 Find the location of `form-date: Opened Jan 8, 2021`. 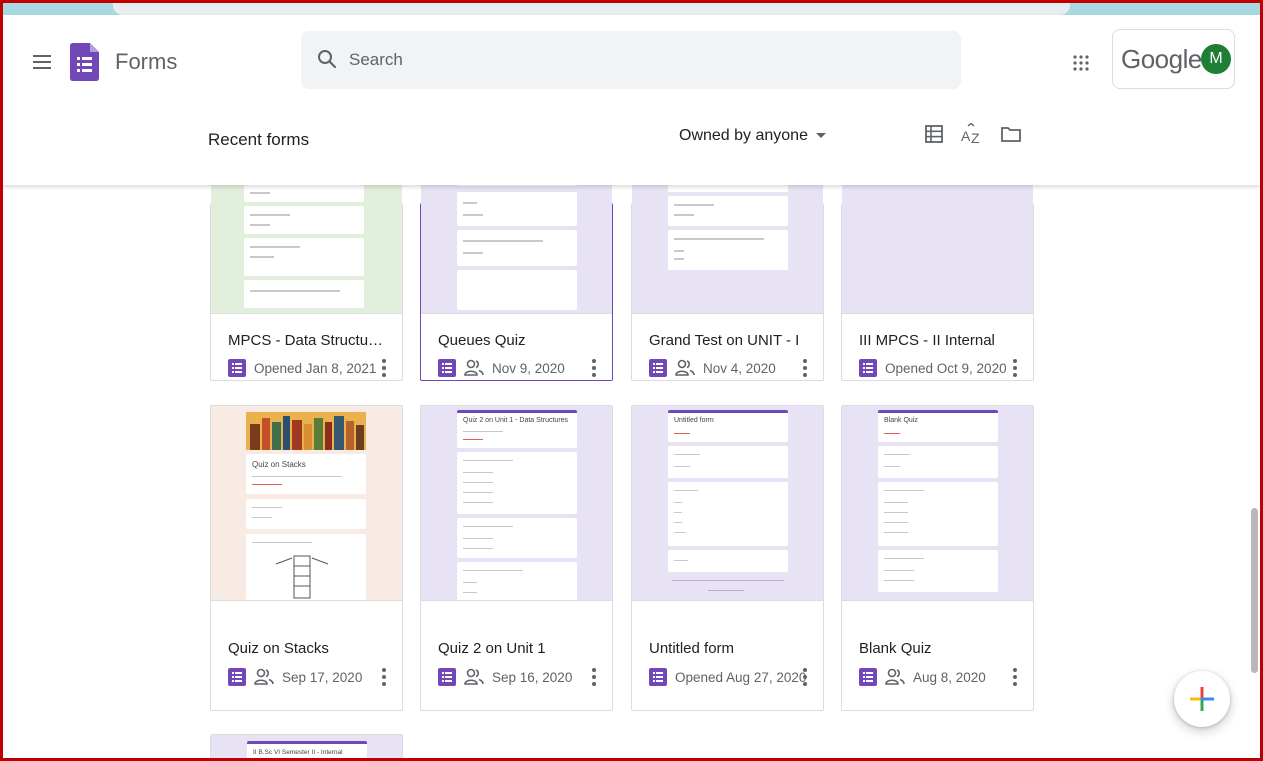

form-date: Opened Jan 8, 2021 is located at coordinates (315, 368).